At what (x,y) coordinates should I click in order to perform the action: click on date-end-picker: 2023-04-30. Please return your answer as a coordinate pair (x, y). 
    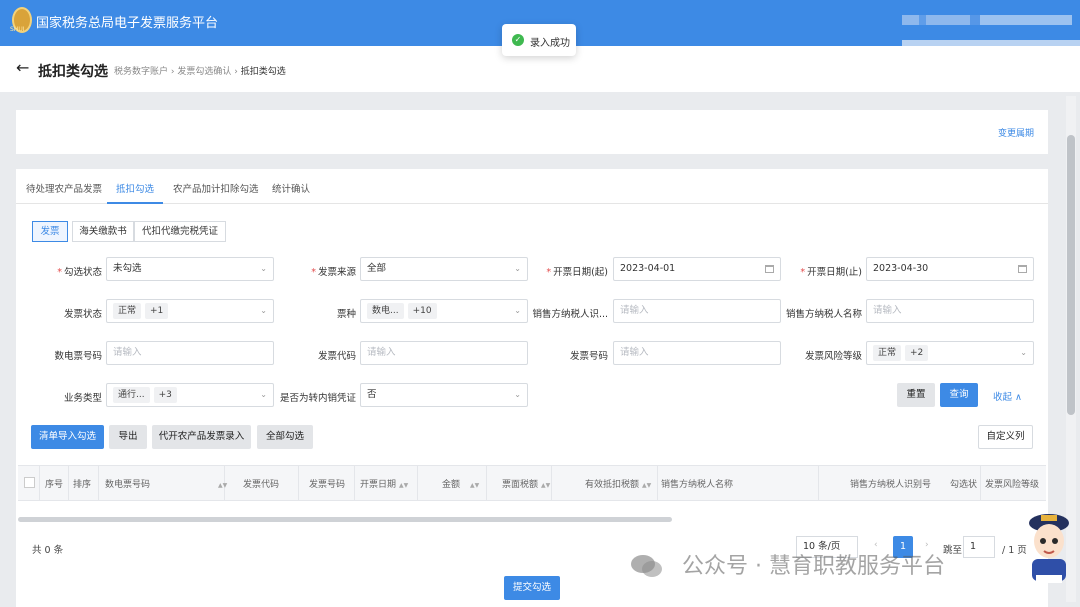
    Looking at the image, I should click on (950, 269).